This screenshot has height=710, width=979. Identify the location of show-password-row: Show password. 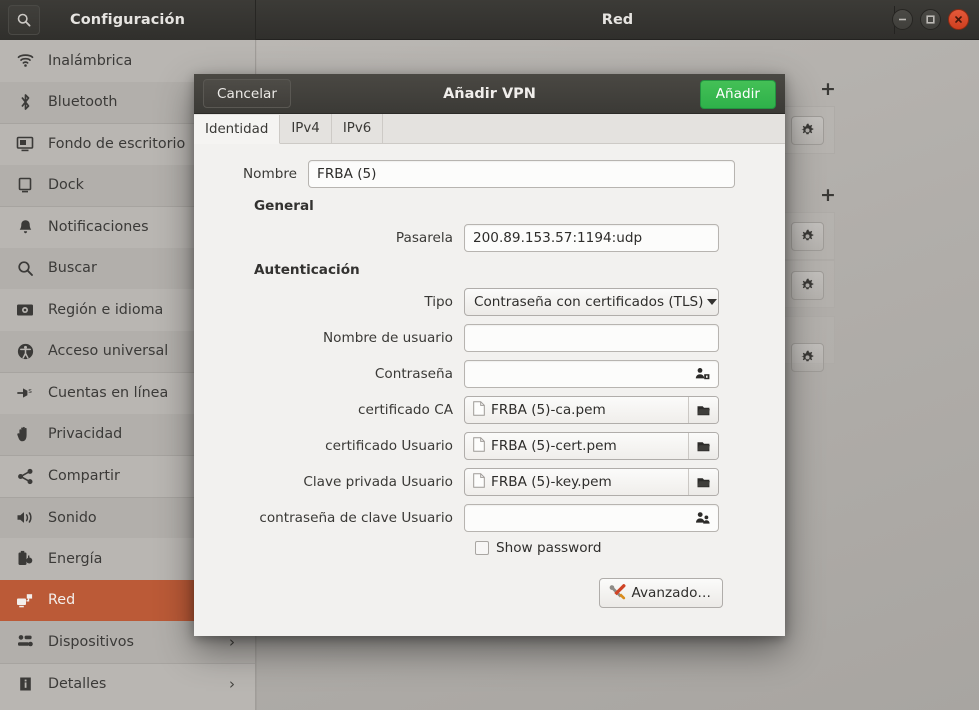
(630, 548).